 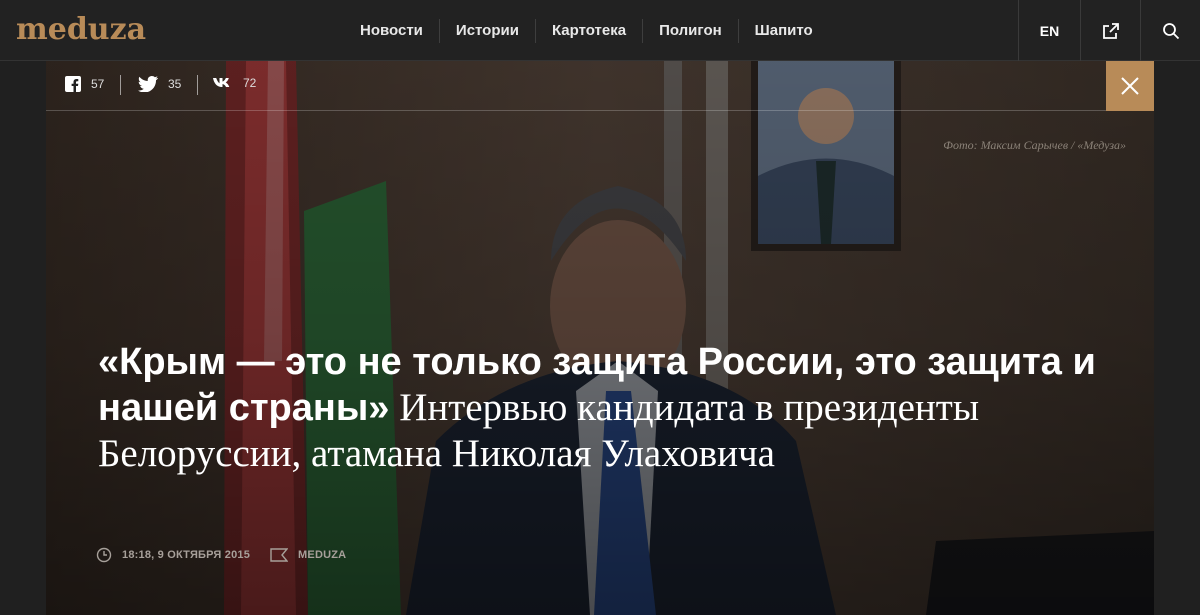 I want to click on nav-item-poligon: Полигон, so click(x=690, y=30).